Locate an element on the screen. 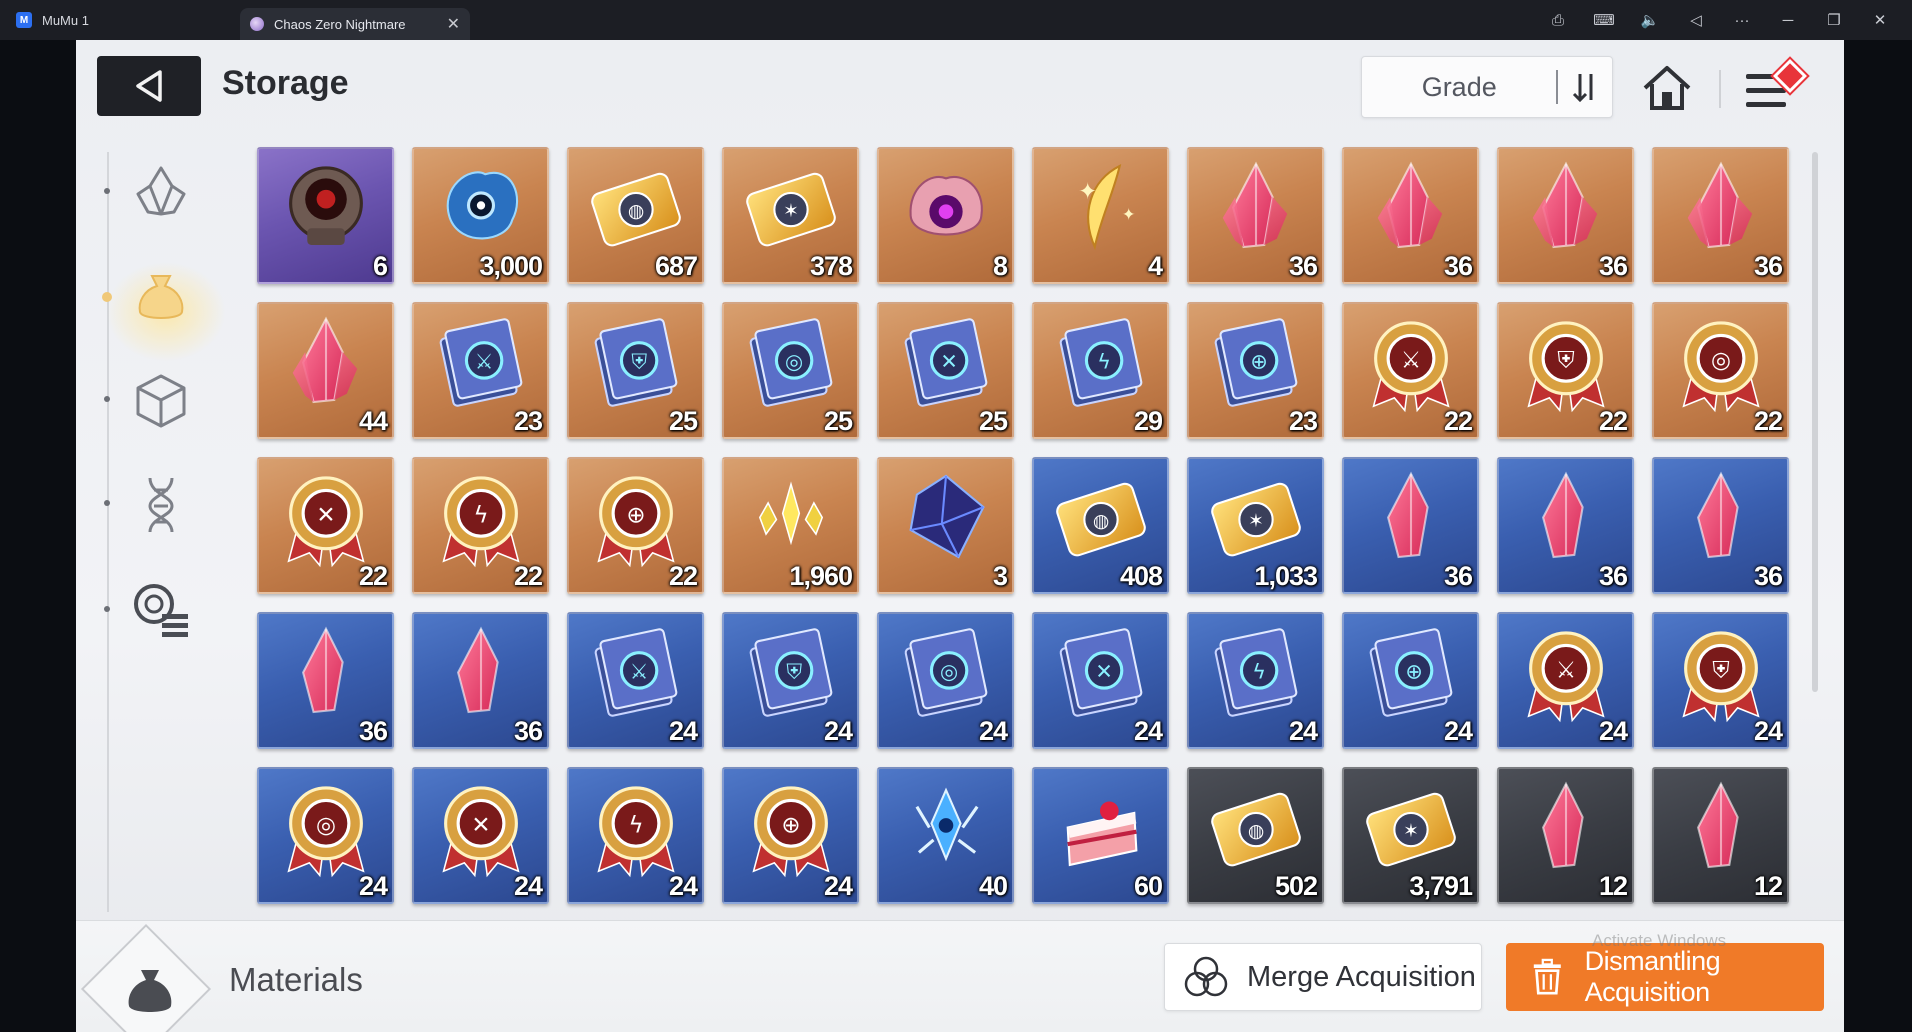  pink-brain-eye-icon is located at coordinates (946, 210).